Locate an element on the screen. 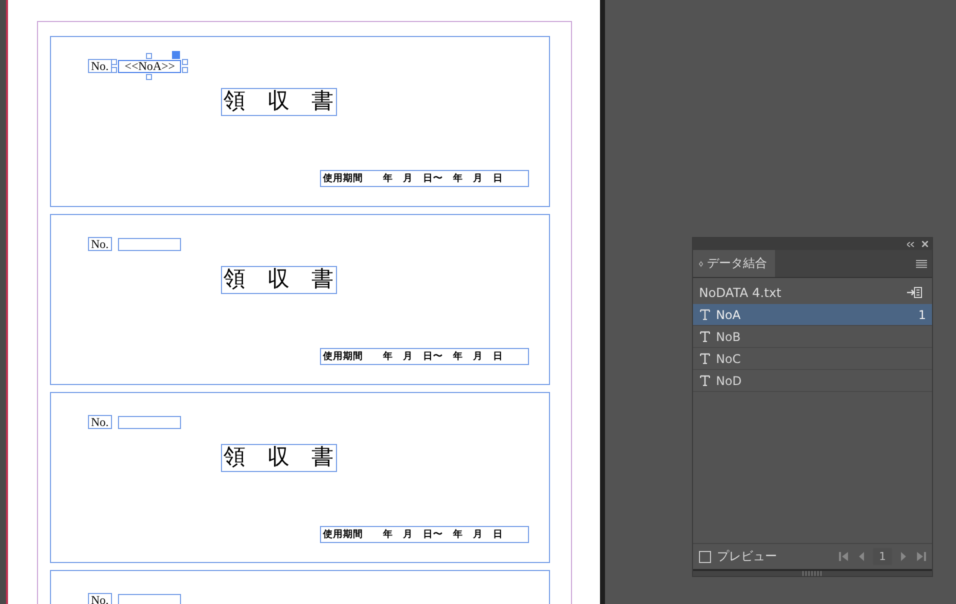 Image resolution: width=956 pixels, height=604 pixels. diamond-icon is located at coordinates (701, 264).